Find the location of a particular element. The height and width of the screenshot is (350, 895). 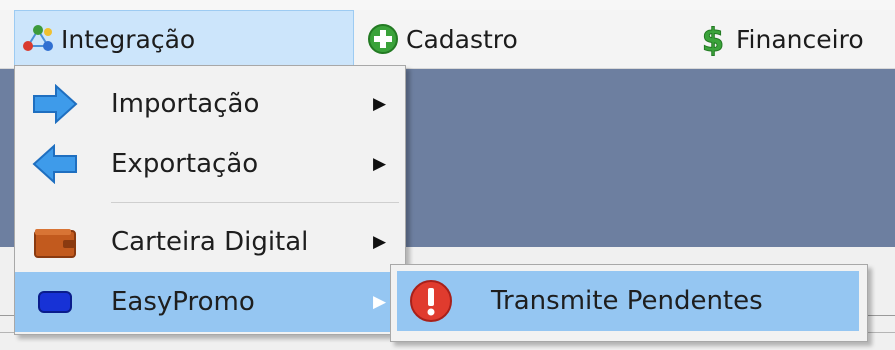

menu-integracao-label: Integração is located at coordinates (128, 39).